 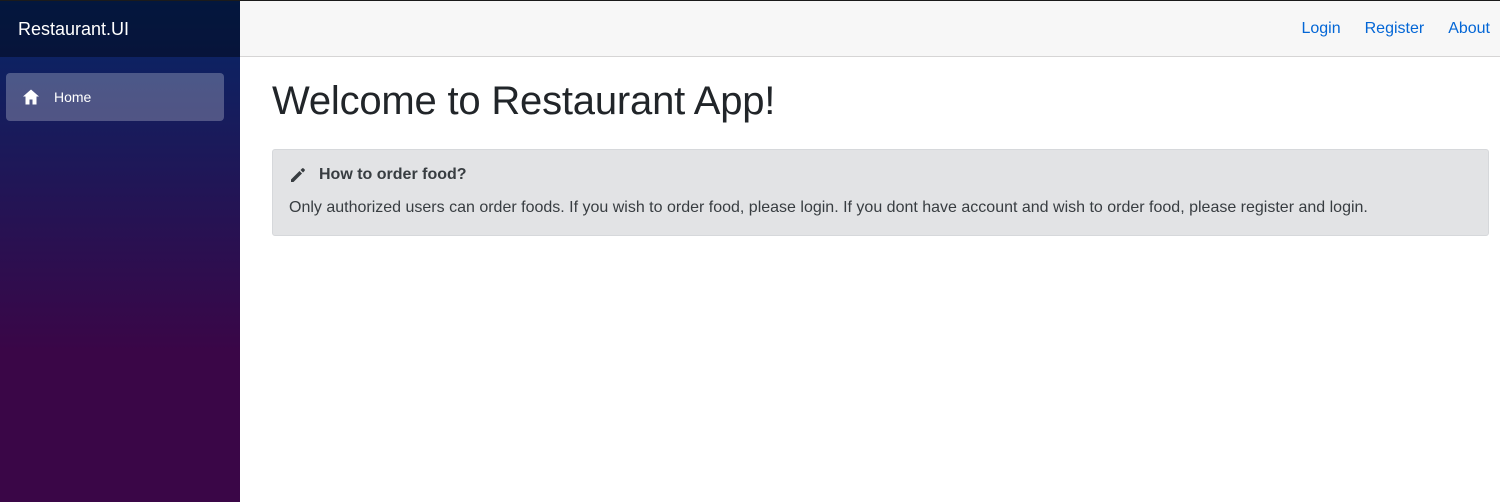 What do you see at coordinates (1469, 29) in the screenshot?
I see `about-link: About` at bounding box center [1469, 29].